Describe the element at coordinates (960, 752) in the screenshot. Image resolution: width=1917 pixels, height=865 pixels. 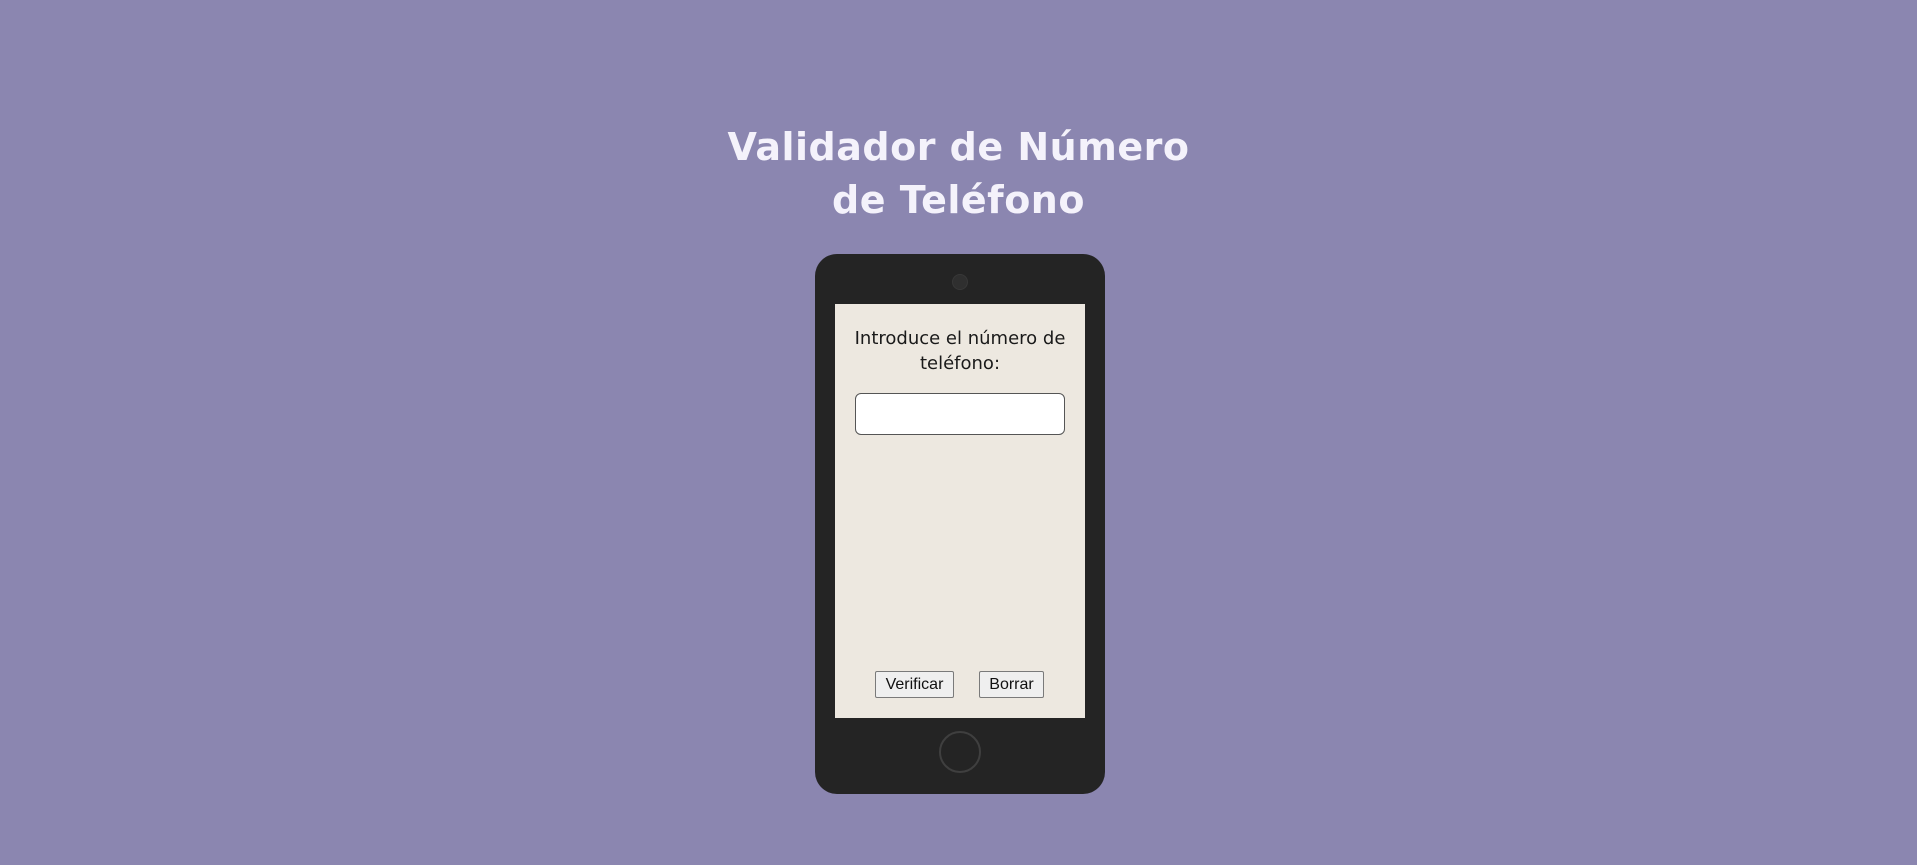
I see `home-button-icon` at that location.